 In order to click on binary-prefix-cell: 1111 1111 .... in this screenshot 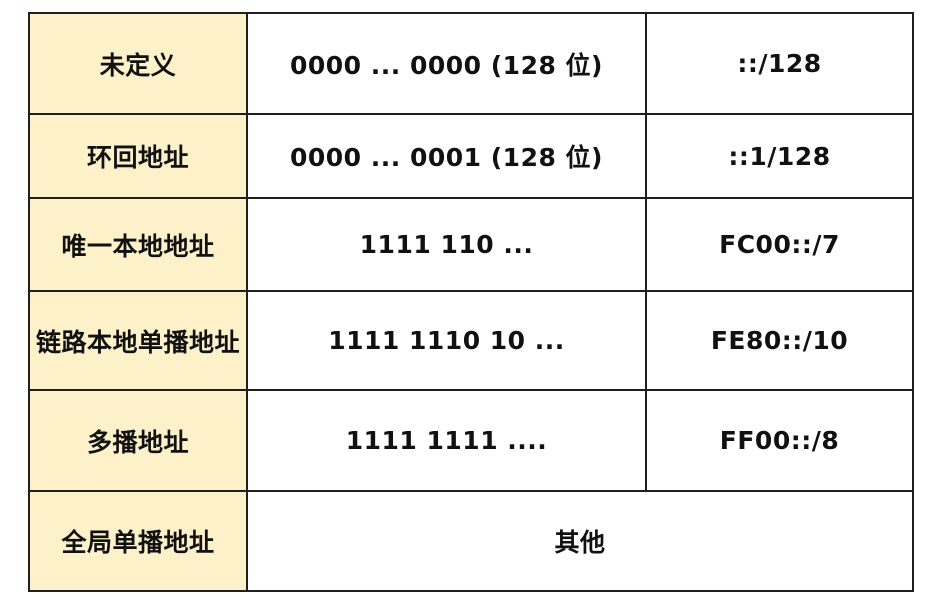, I will do `click(446, 440)`.